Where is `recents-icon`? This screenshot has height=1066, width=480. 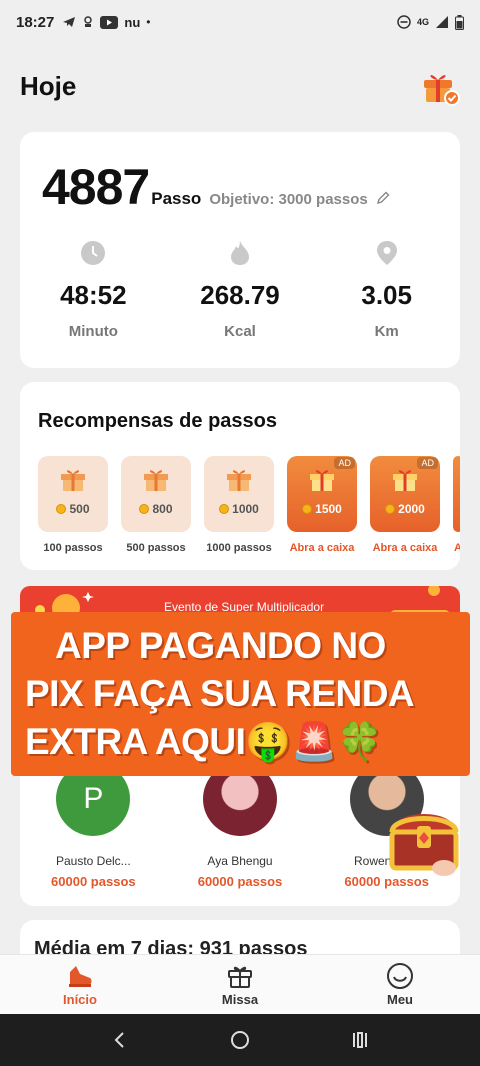 recents-icon is located at coordinates (360, 1040).